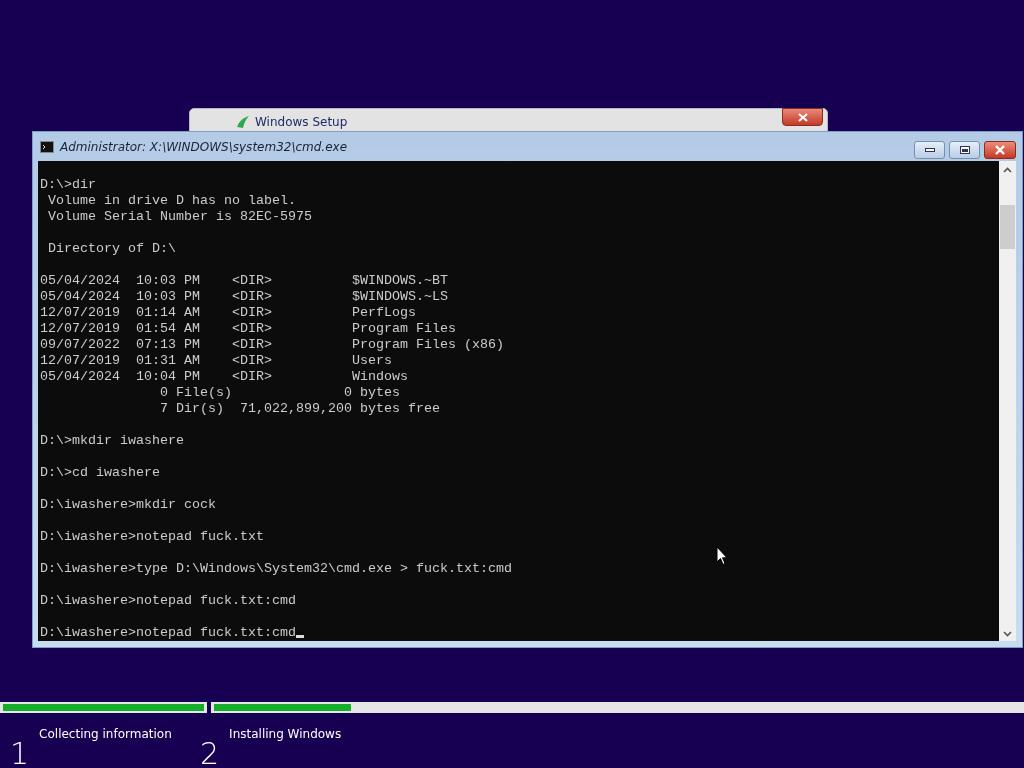 The image size is (1024, 768). Describe the element at coordinates (243, 122) in the screenshot. I see `setup-icon` at that location.